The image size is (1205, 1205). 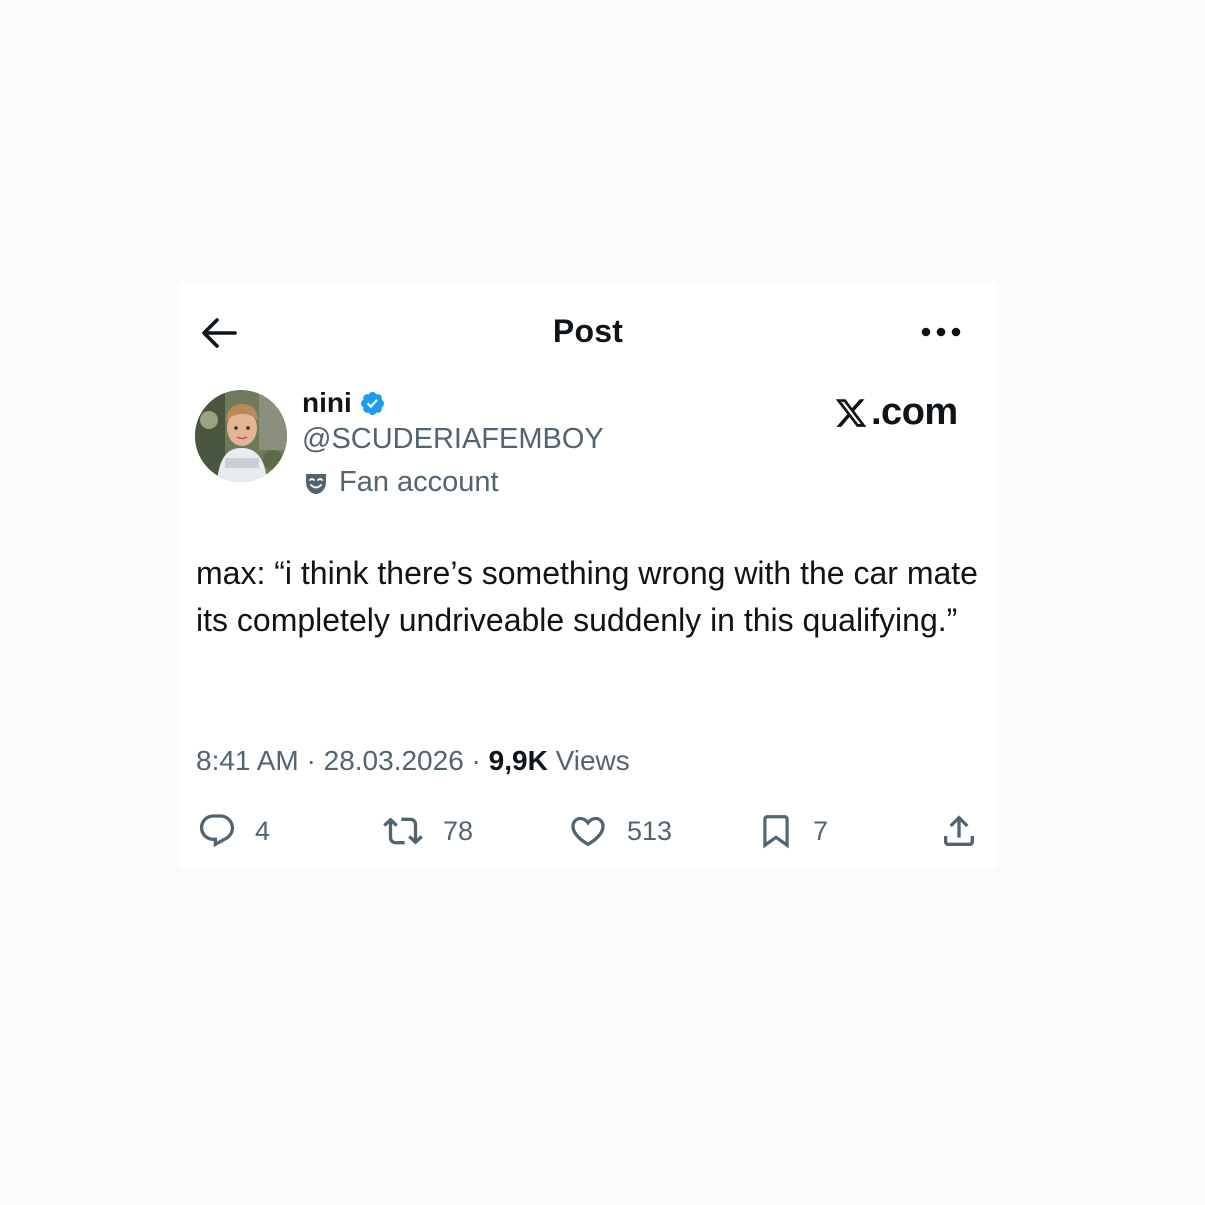 What do you see at coordinates (247, 760) in the screenshot?
I see `post-time: 8:41 AM` at bounding box center [247, 760].